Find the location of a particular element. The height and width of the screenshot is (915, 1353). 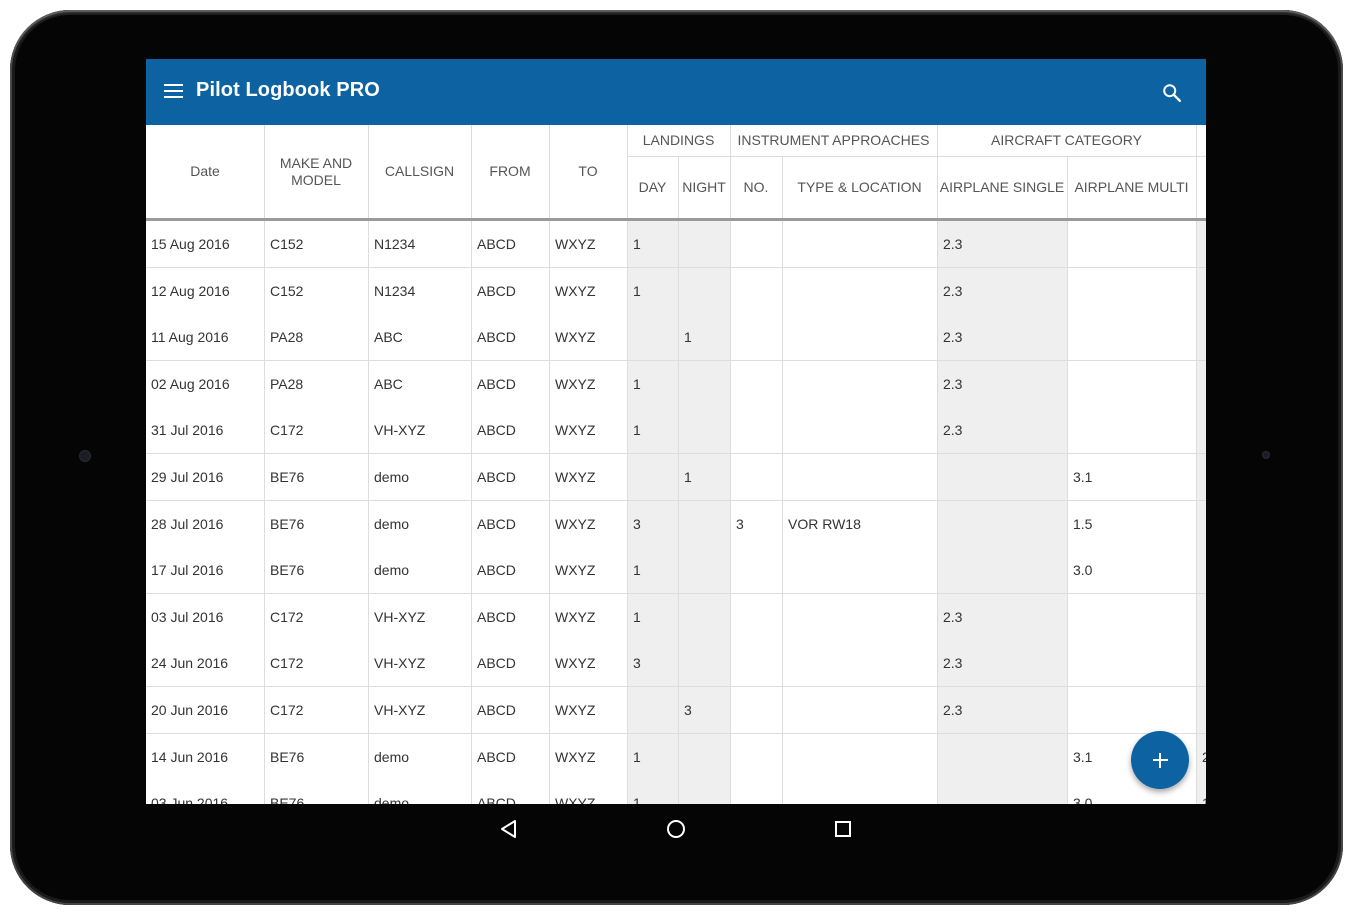

cell-model: C152 is located at coordinates (316, 290).